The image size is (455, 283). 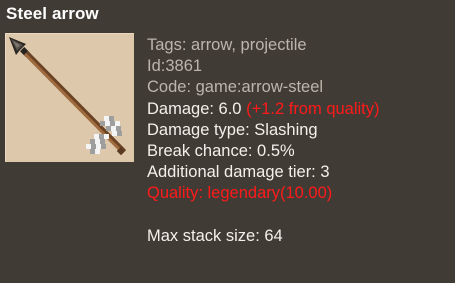 What do you see at coordinates (175, 66) in the screenshot?
I see `id-line: Id:3861` at bounding box center [175, 66].